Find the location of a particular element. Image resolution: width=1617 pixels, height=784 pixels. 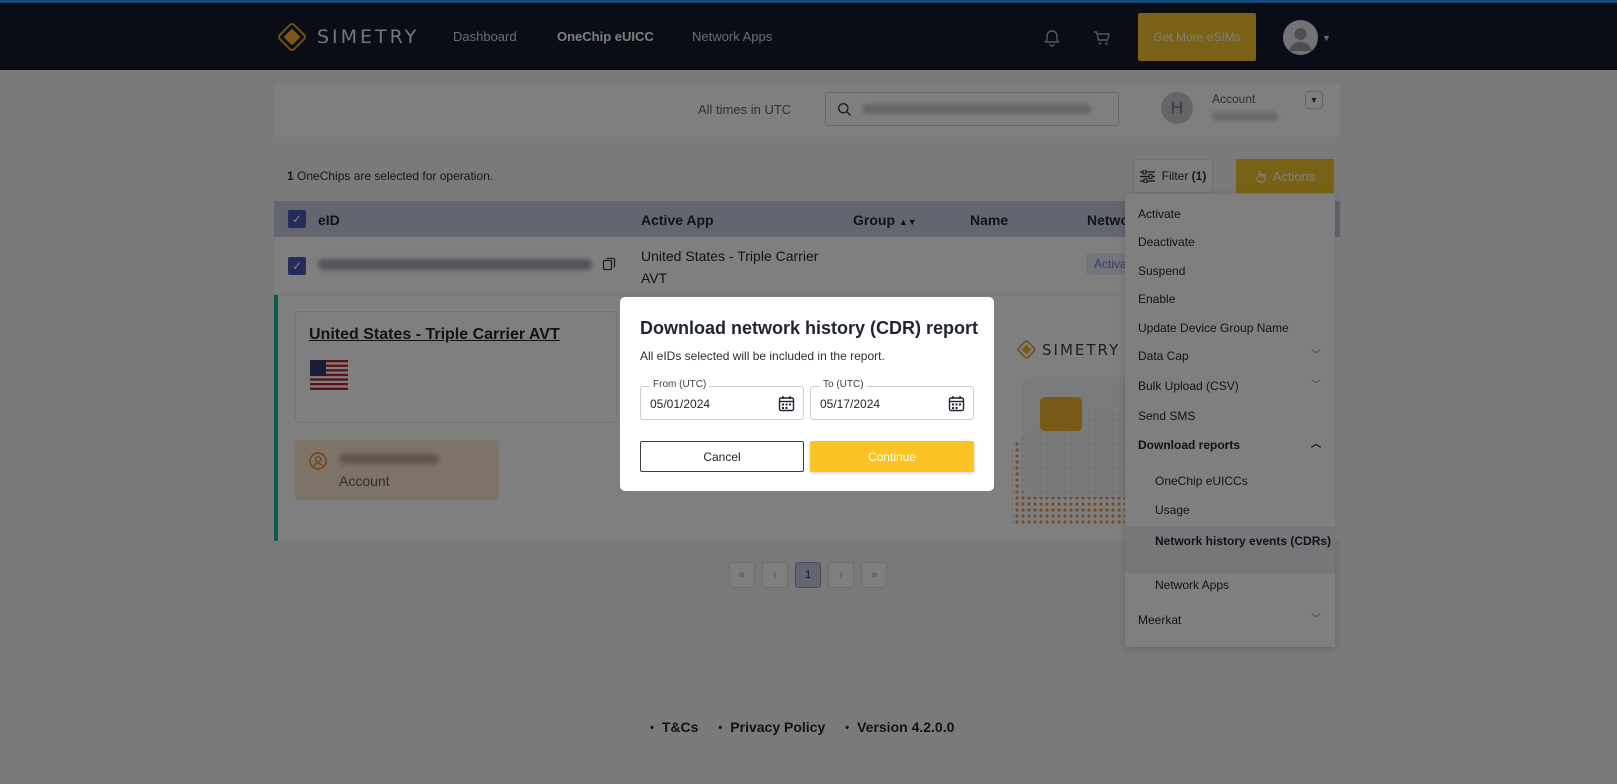

to-date-label: To (UTC) is located at coordinates (843, 384).